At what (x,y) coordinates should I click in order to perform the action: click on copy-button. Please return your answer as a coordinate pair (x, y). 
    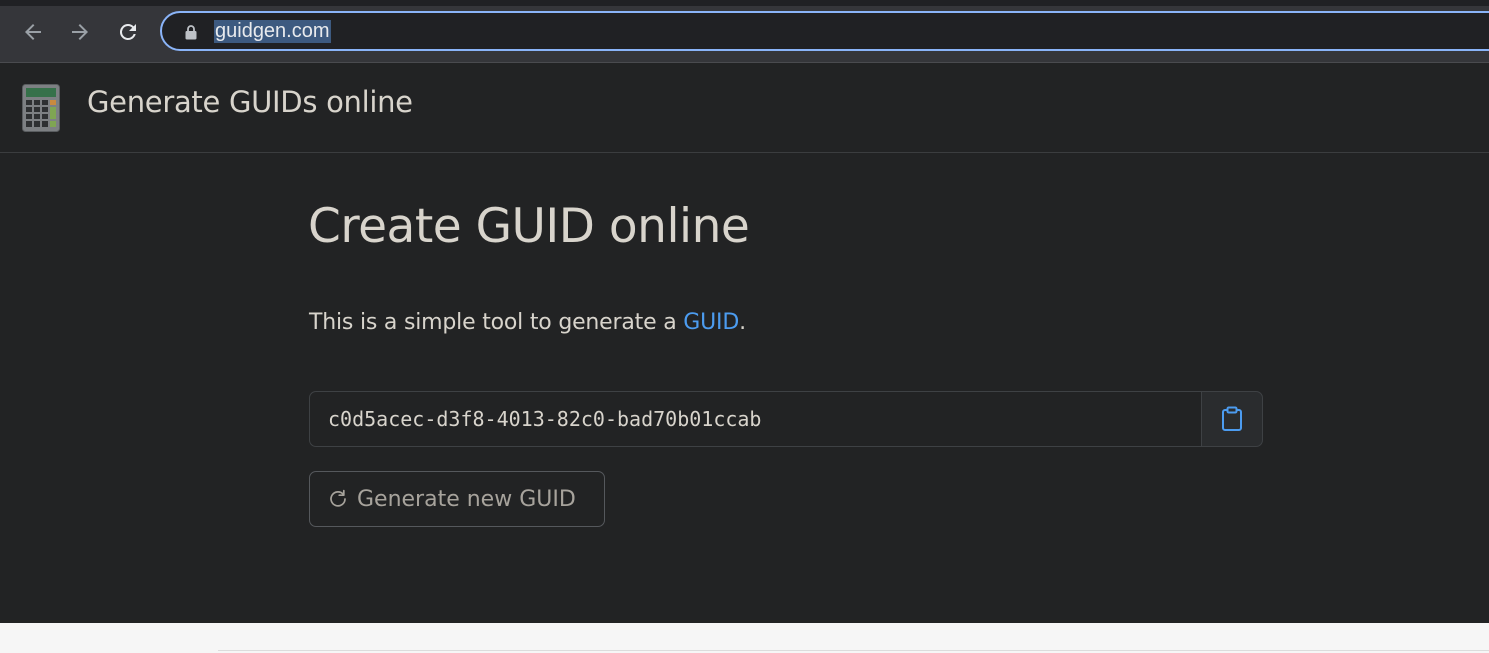
    Looking at the image, I should click on (1232, 419).